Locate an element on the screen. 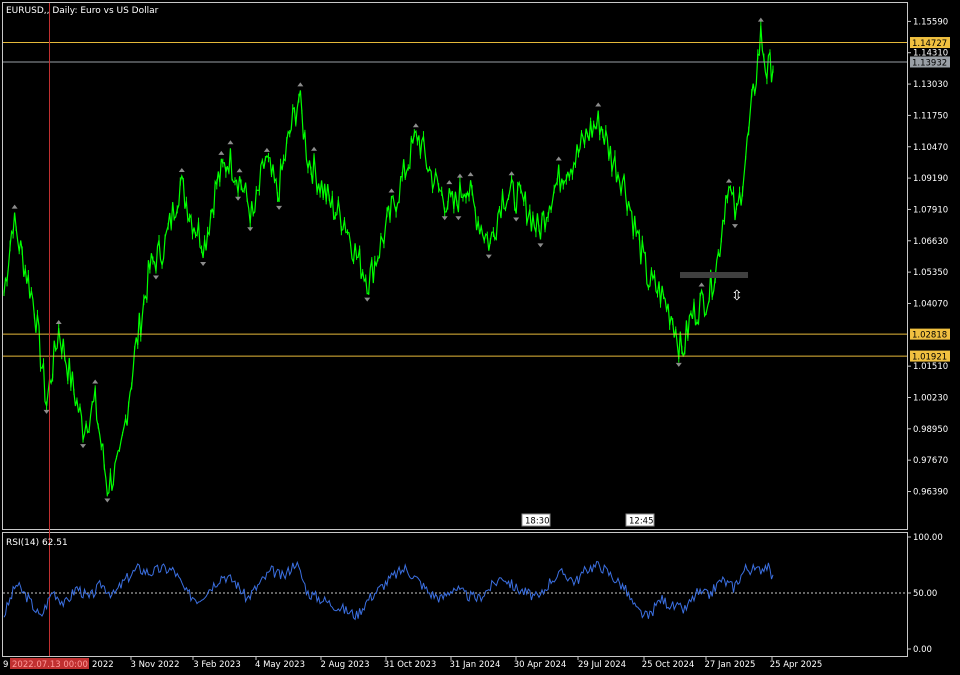 The height and width of the screenshot is (675, 960). chart-title: EURUSD,, Daily: Euro vs US Dollar is located at coordinates (82, 11).